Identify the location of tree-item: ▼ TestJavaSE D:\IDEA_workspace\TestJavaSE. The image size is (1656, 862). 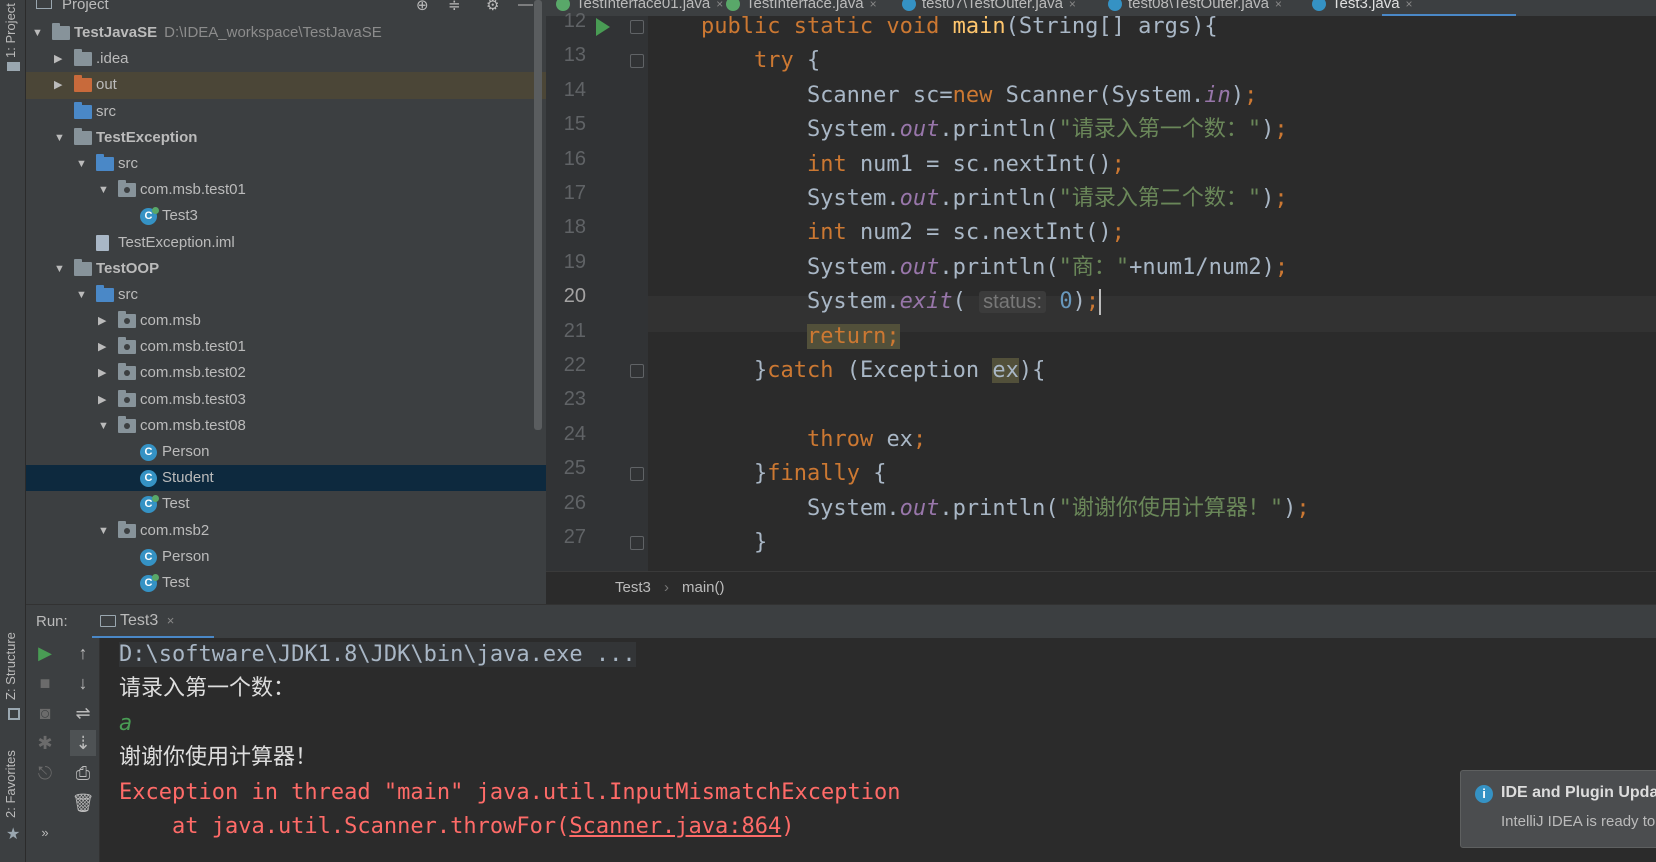
(286, 33).